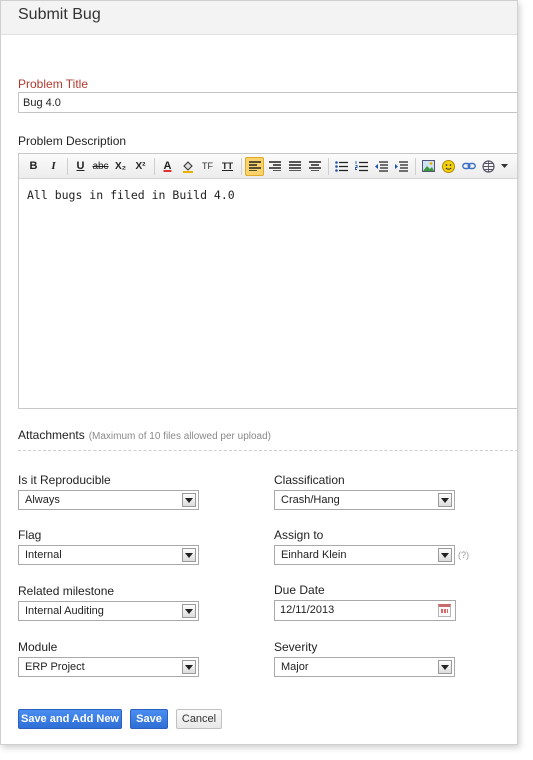 The image size is (533, 760). I want to click on reproducible-label: Is it Reproducible, so click(64, 480).